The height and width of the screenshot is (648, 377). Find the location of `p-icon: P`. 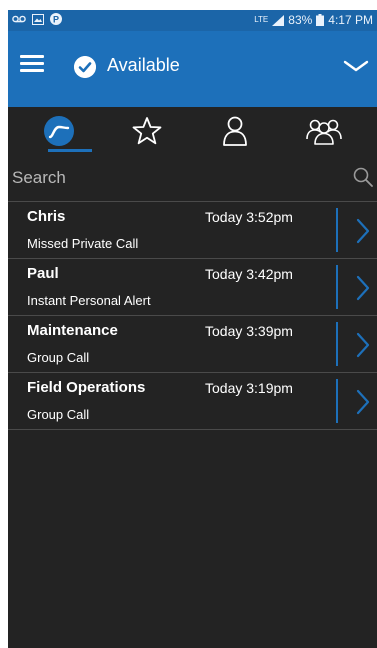

p-icon: P is located at coordinates (56, 19).